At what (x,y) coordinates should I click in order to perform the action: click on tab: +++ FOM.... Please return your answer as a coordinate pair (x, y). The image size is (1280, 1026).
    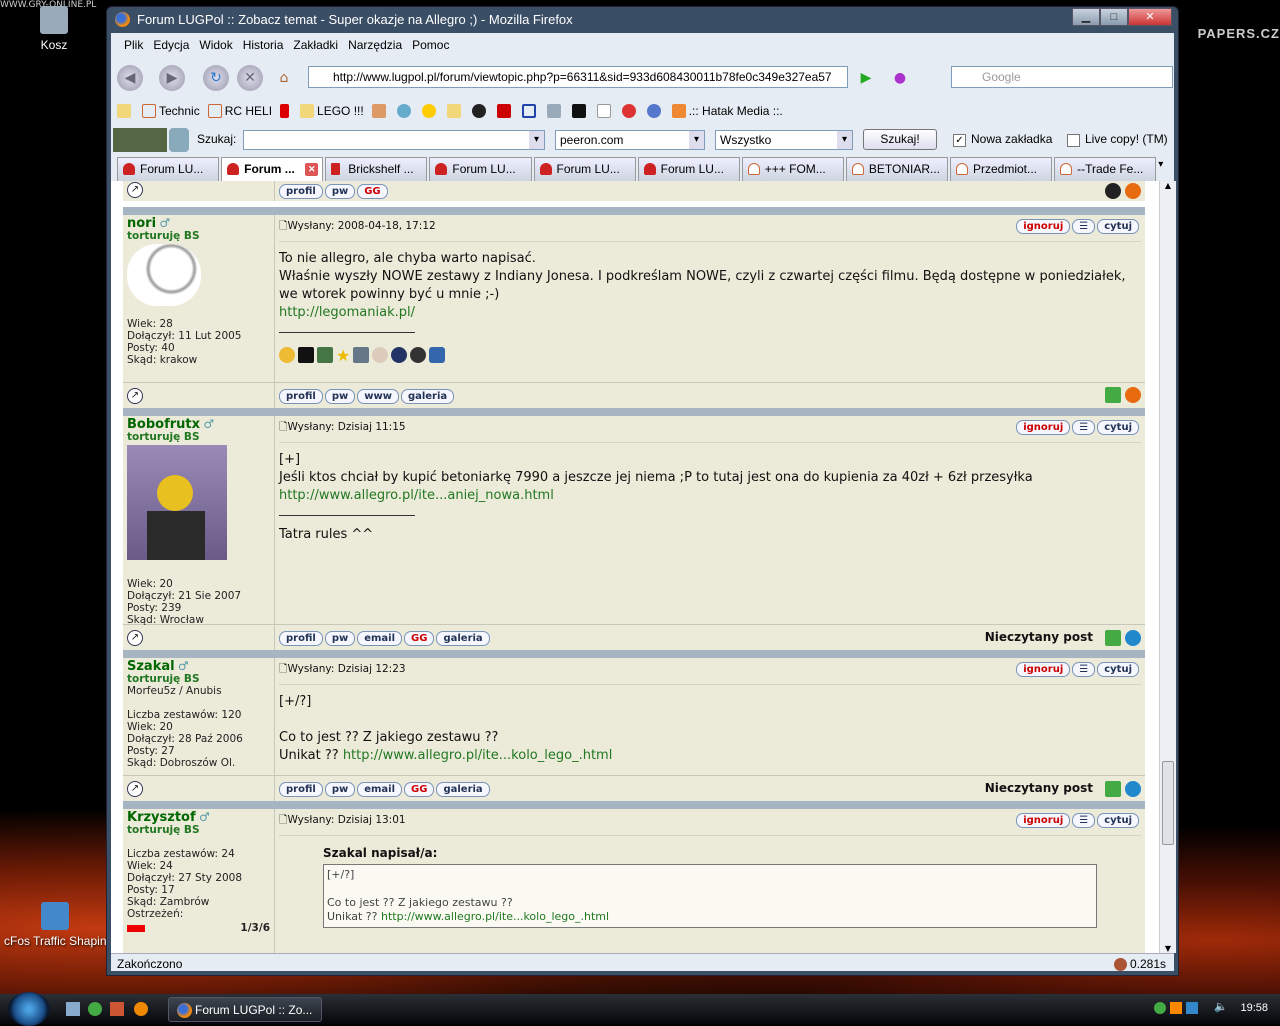
    Looking at the image, I should click on (792, 169).